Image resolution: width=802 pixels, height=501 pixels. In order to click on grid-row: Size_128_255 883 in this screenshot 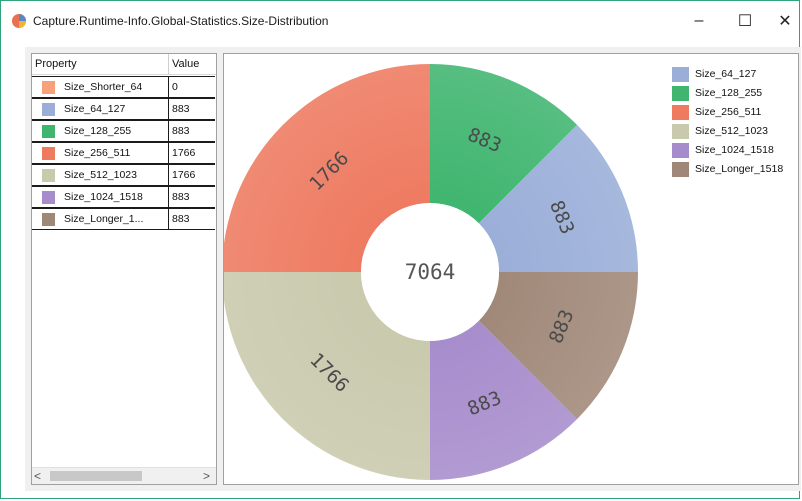, I will do `click(123, 131)`.